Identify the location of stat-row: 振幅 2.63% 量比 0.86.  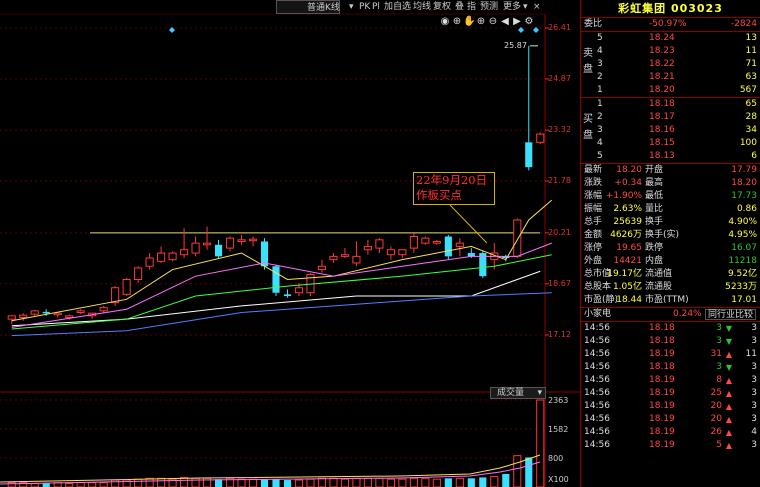
(670, 209).